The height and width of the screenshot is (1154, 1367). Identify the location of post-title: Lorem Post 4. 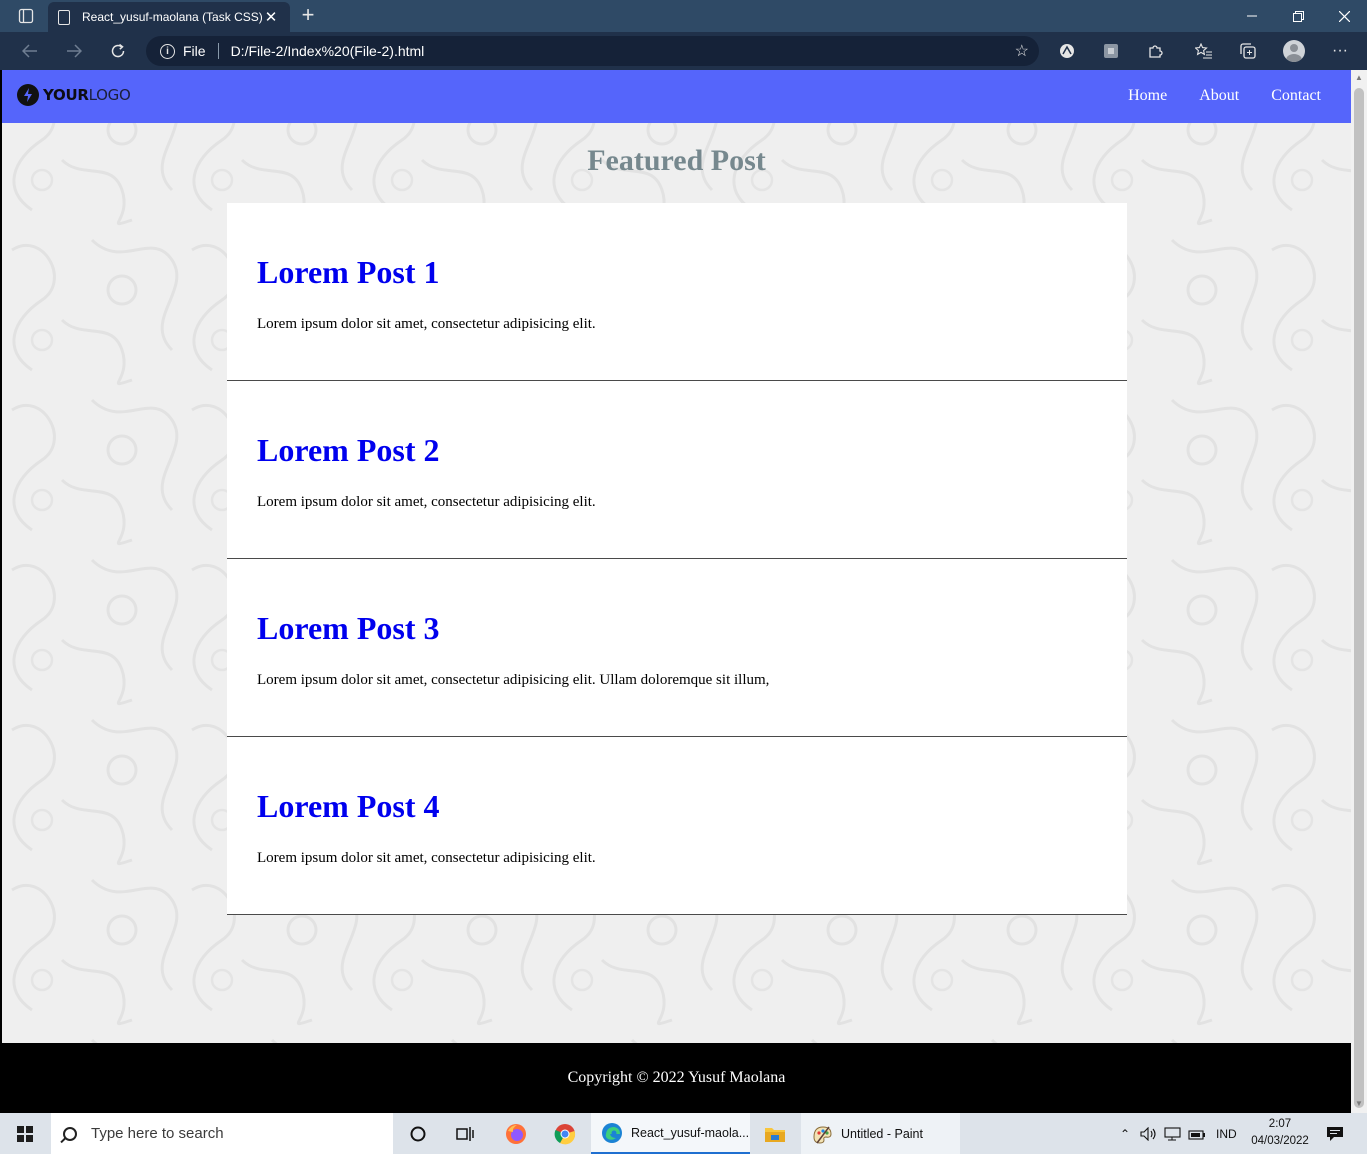
(348, 806).